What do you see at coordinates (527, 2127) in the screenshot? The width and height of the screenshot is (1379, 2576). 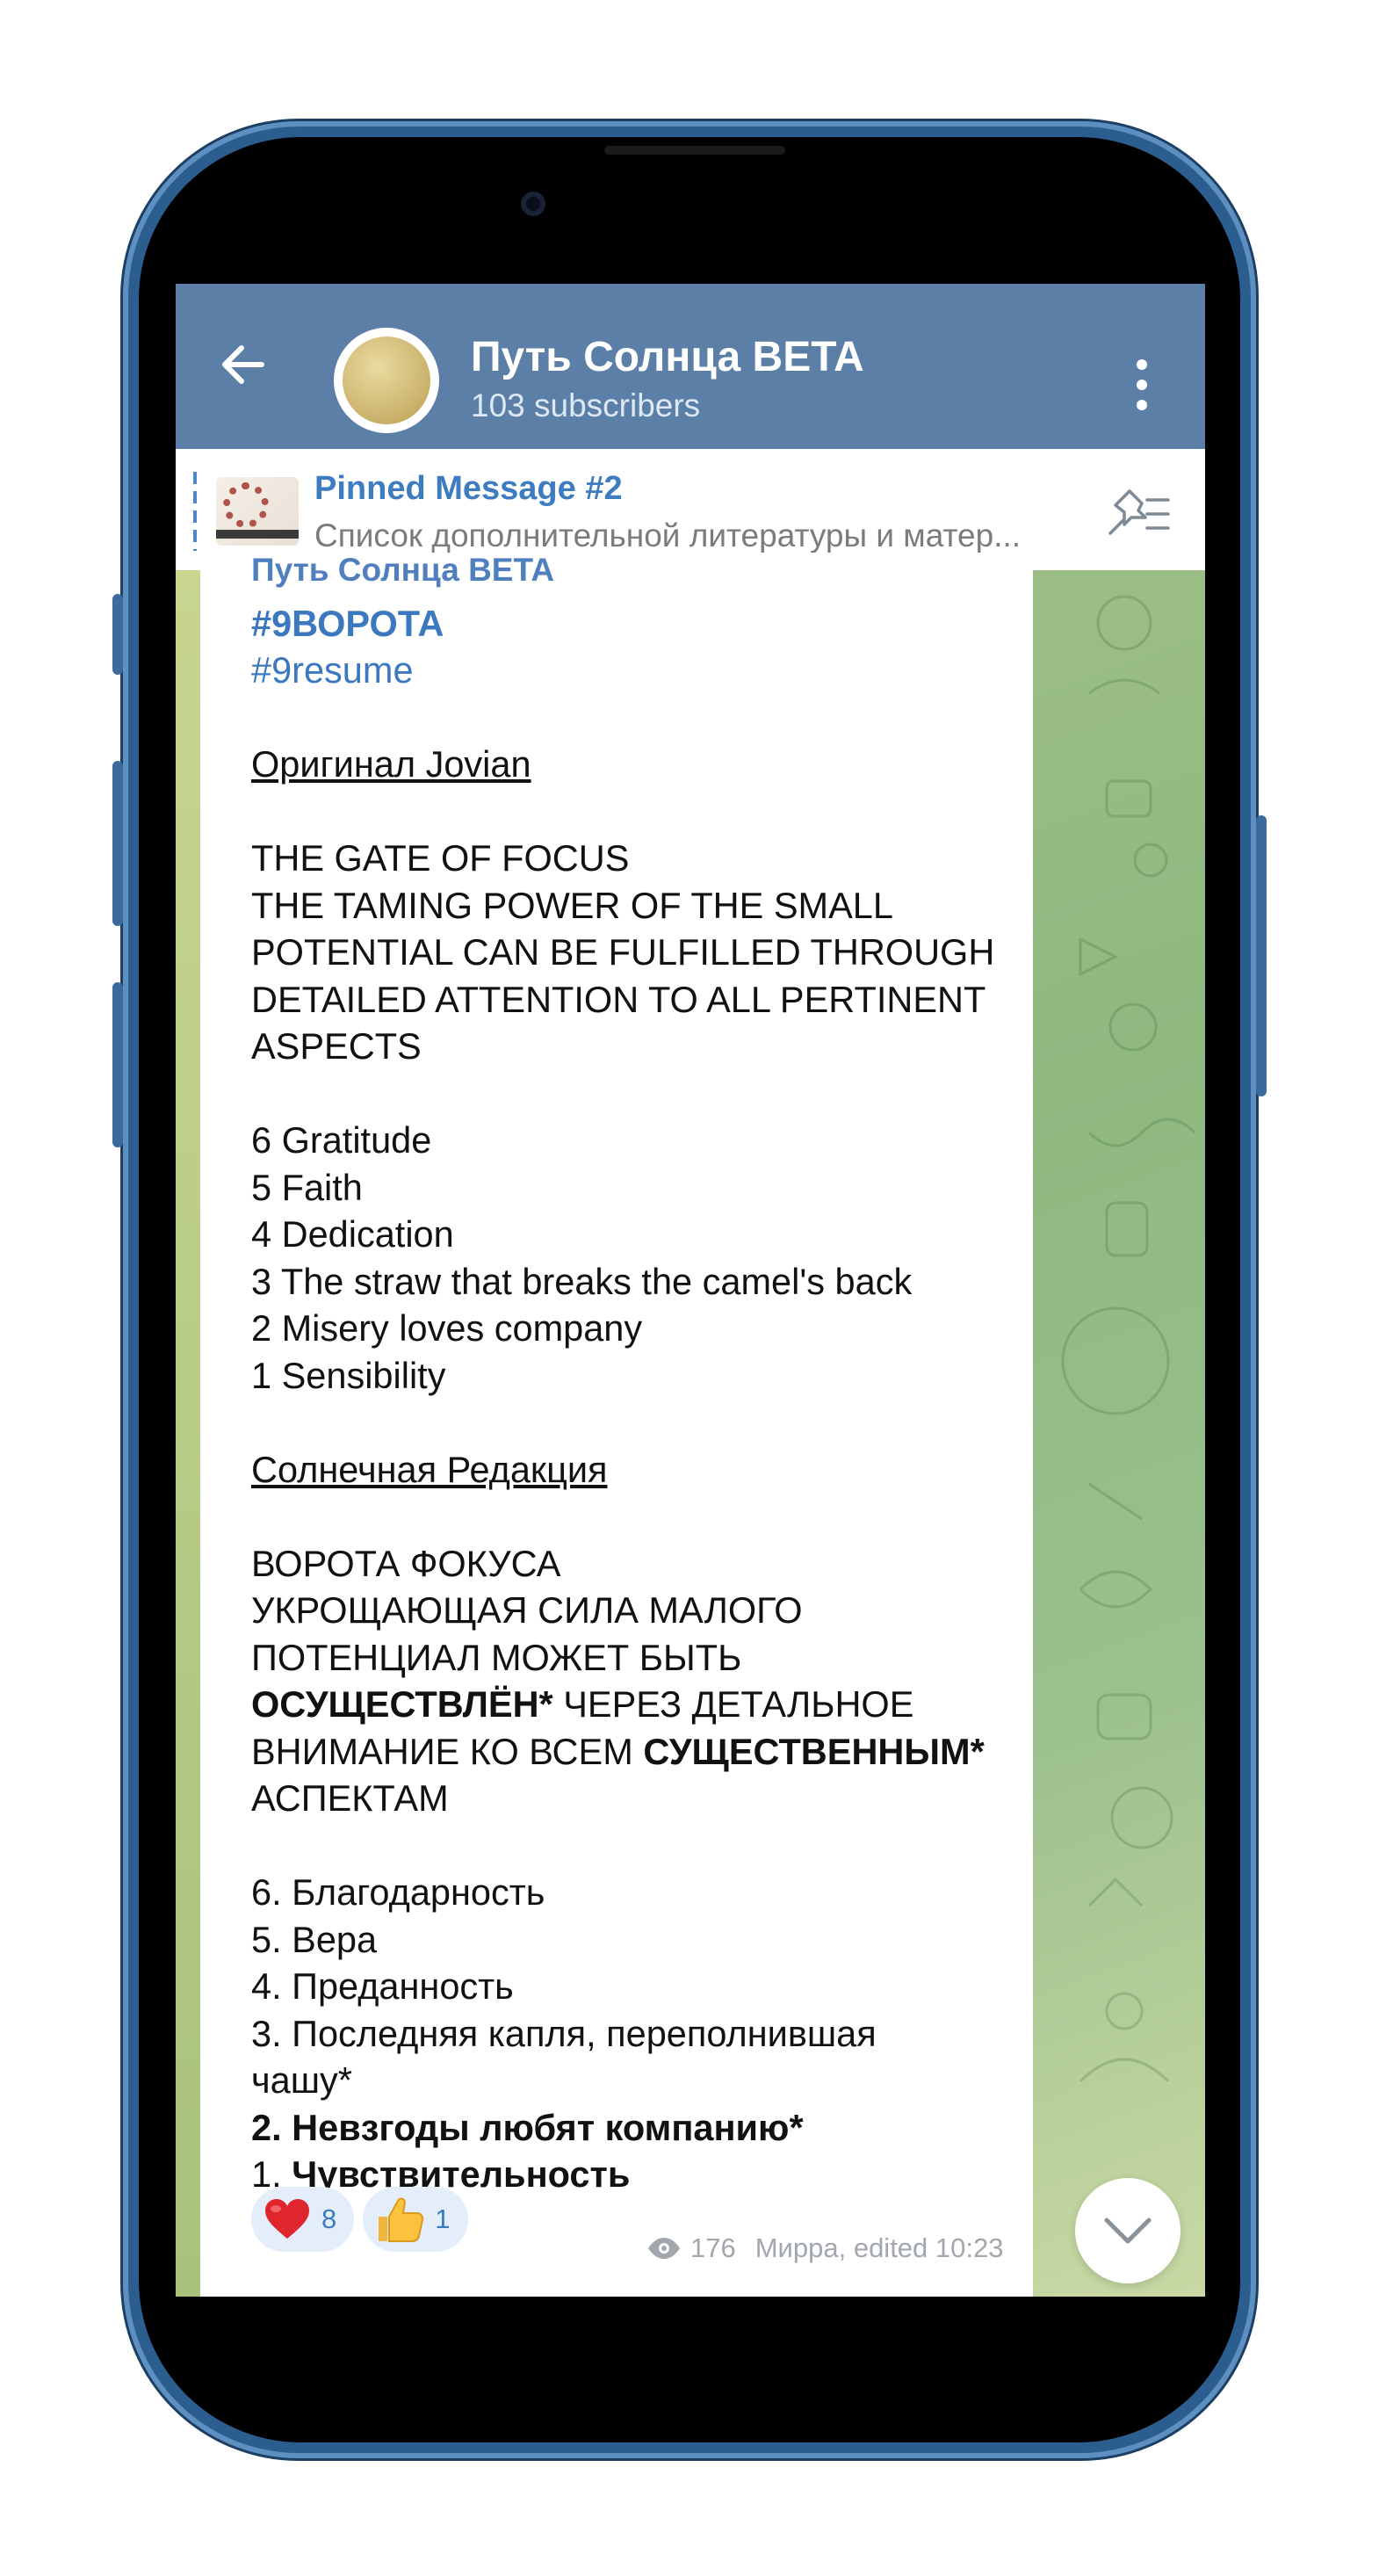 I see `solar-list-item: 2. Невзгоды любят компанию*` at bounding box center [527, 2127].